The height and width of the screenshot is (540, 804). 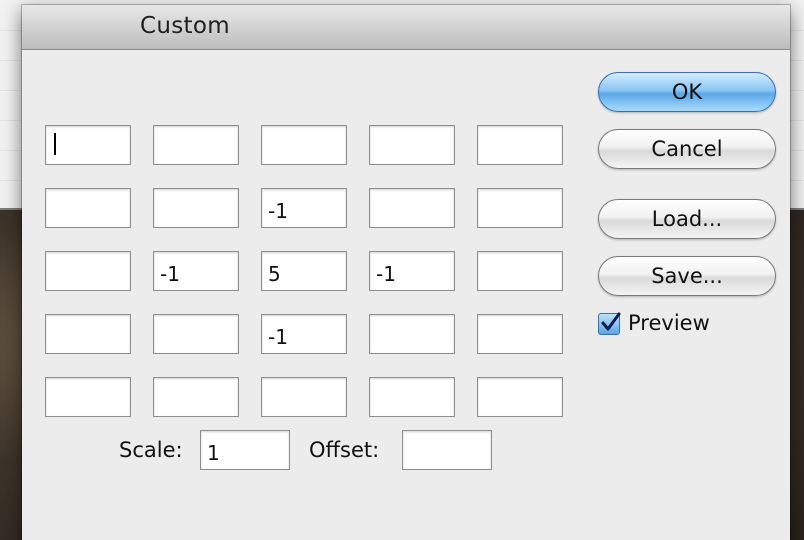 What do you see at coordinates (412, 397) in the screenshot?
I see `matrix-cell-r5-c4` at bounding box center [412, 397].